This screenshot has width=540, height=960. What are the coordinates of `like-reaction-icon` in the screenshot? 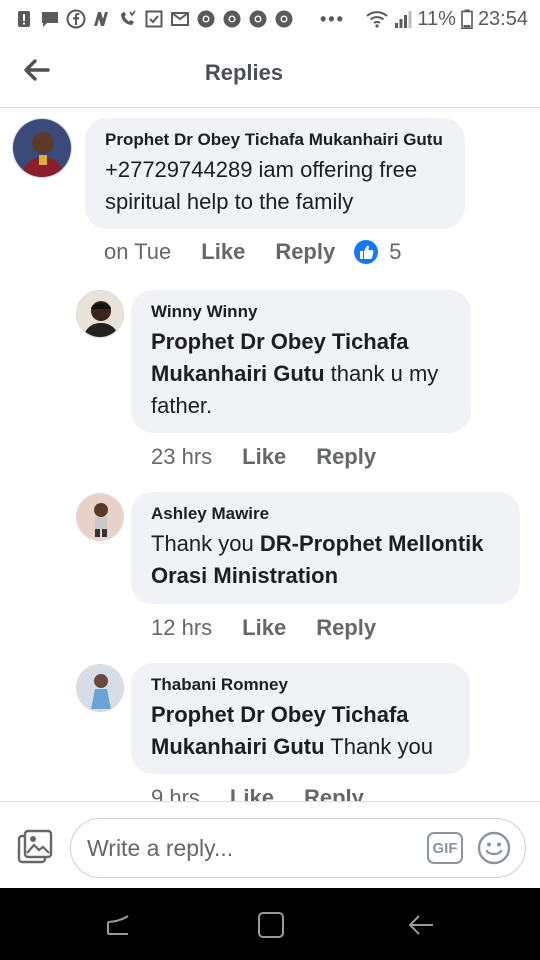 It's located at (366, 252).